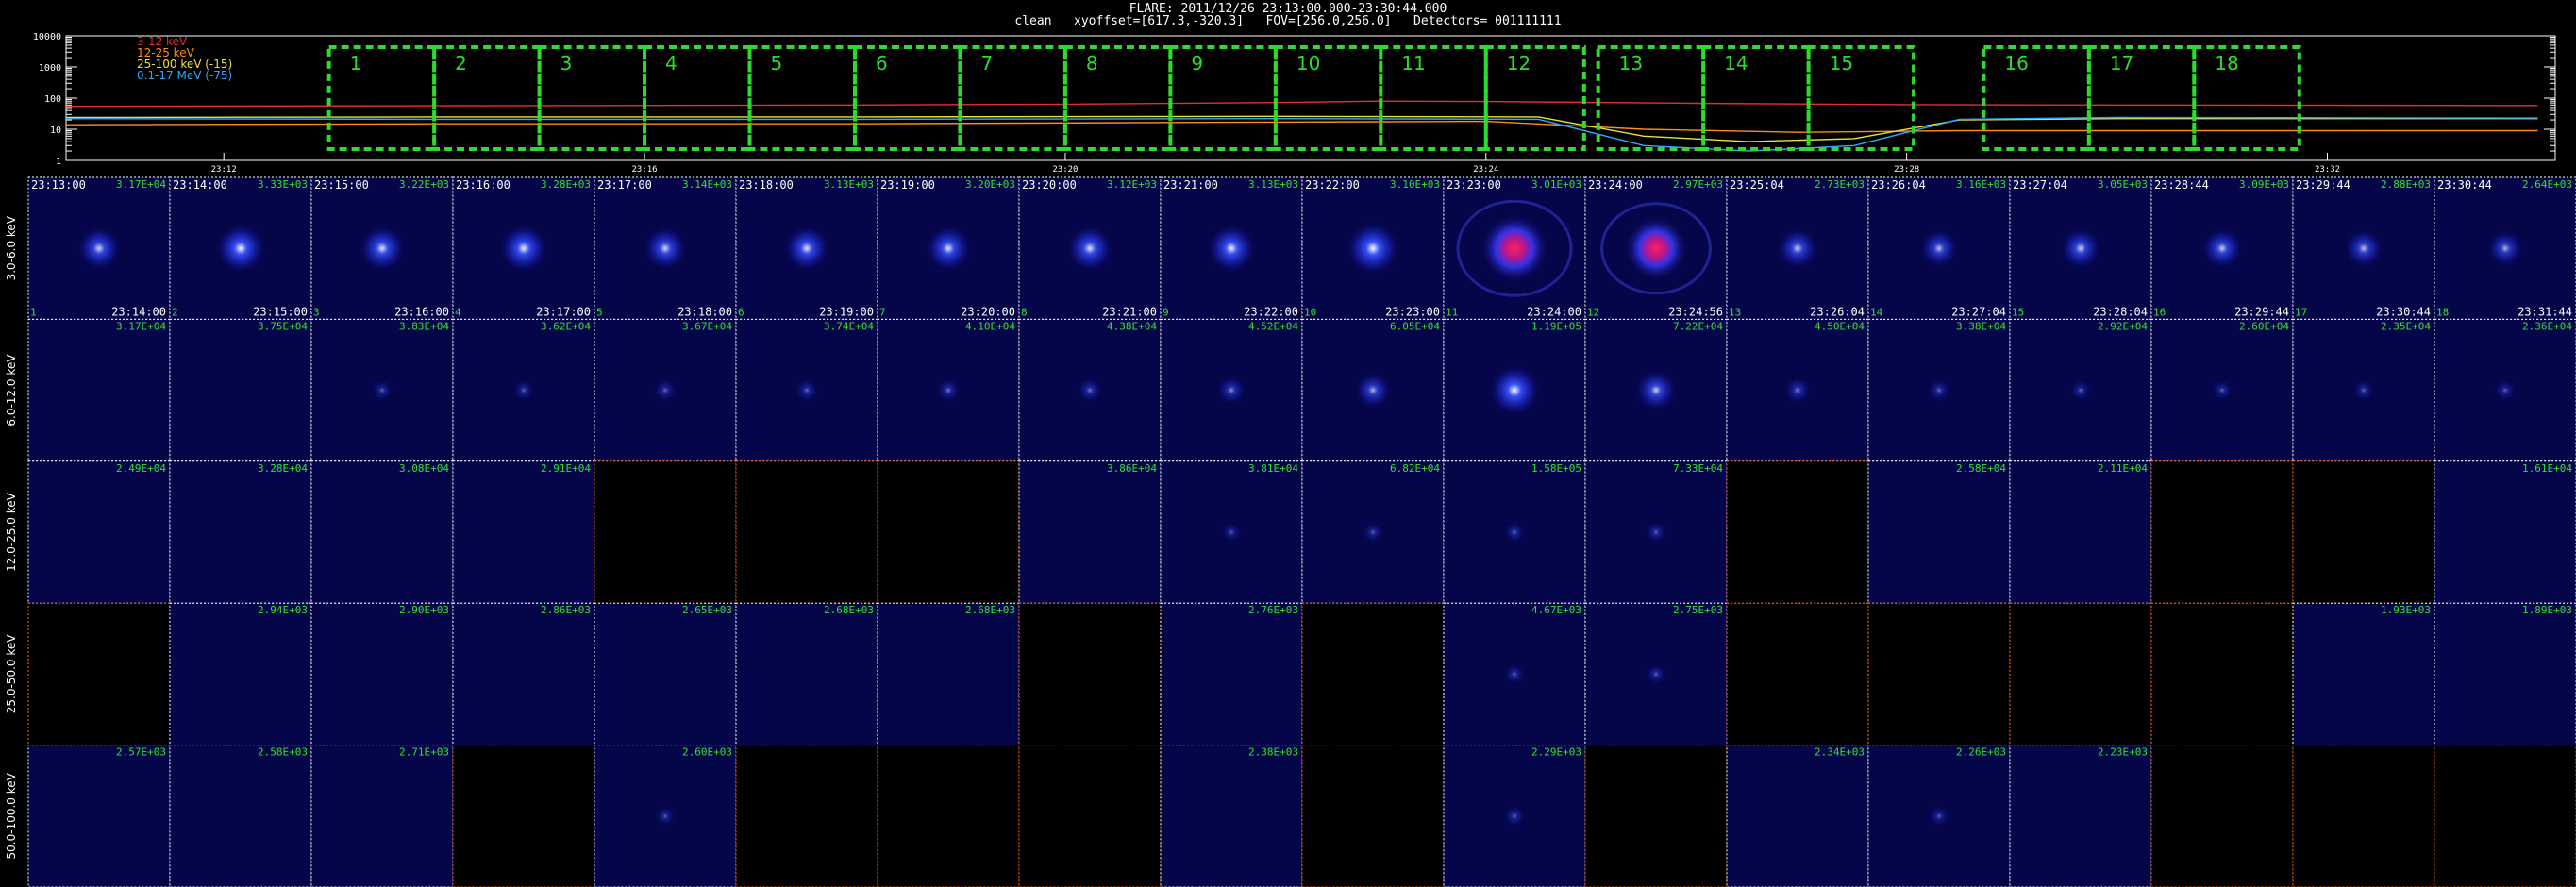 This screenshot has width=2576, height=887. What do you see at coordinates (2442, 312) in the screenshot?
I see `cell-index: 18` at bounding box center [2442, 312].